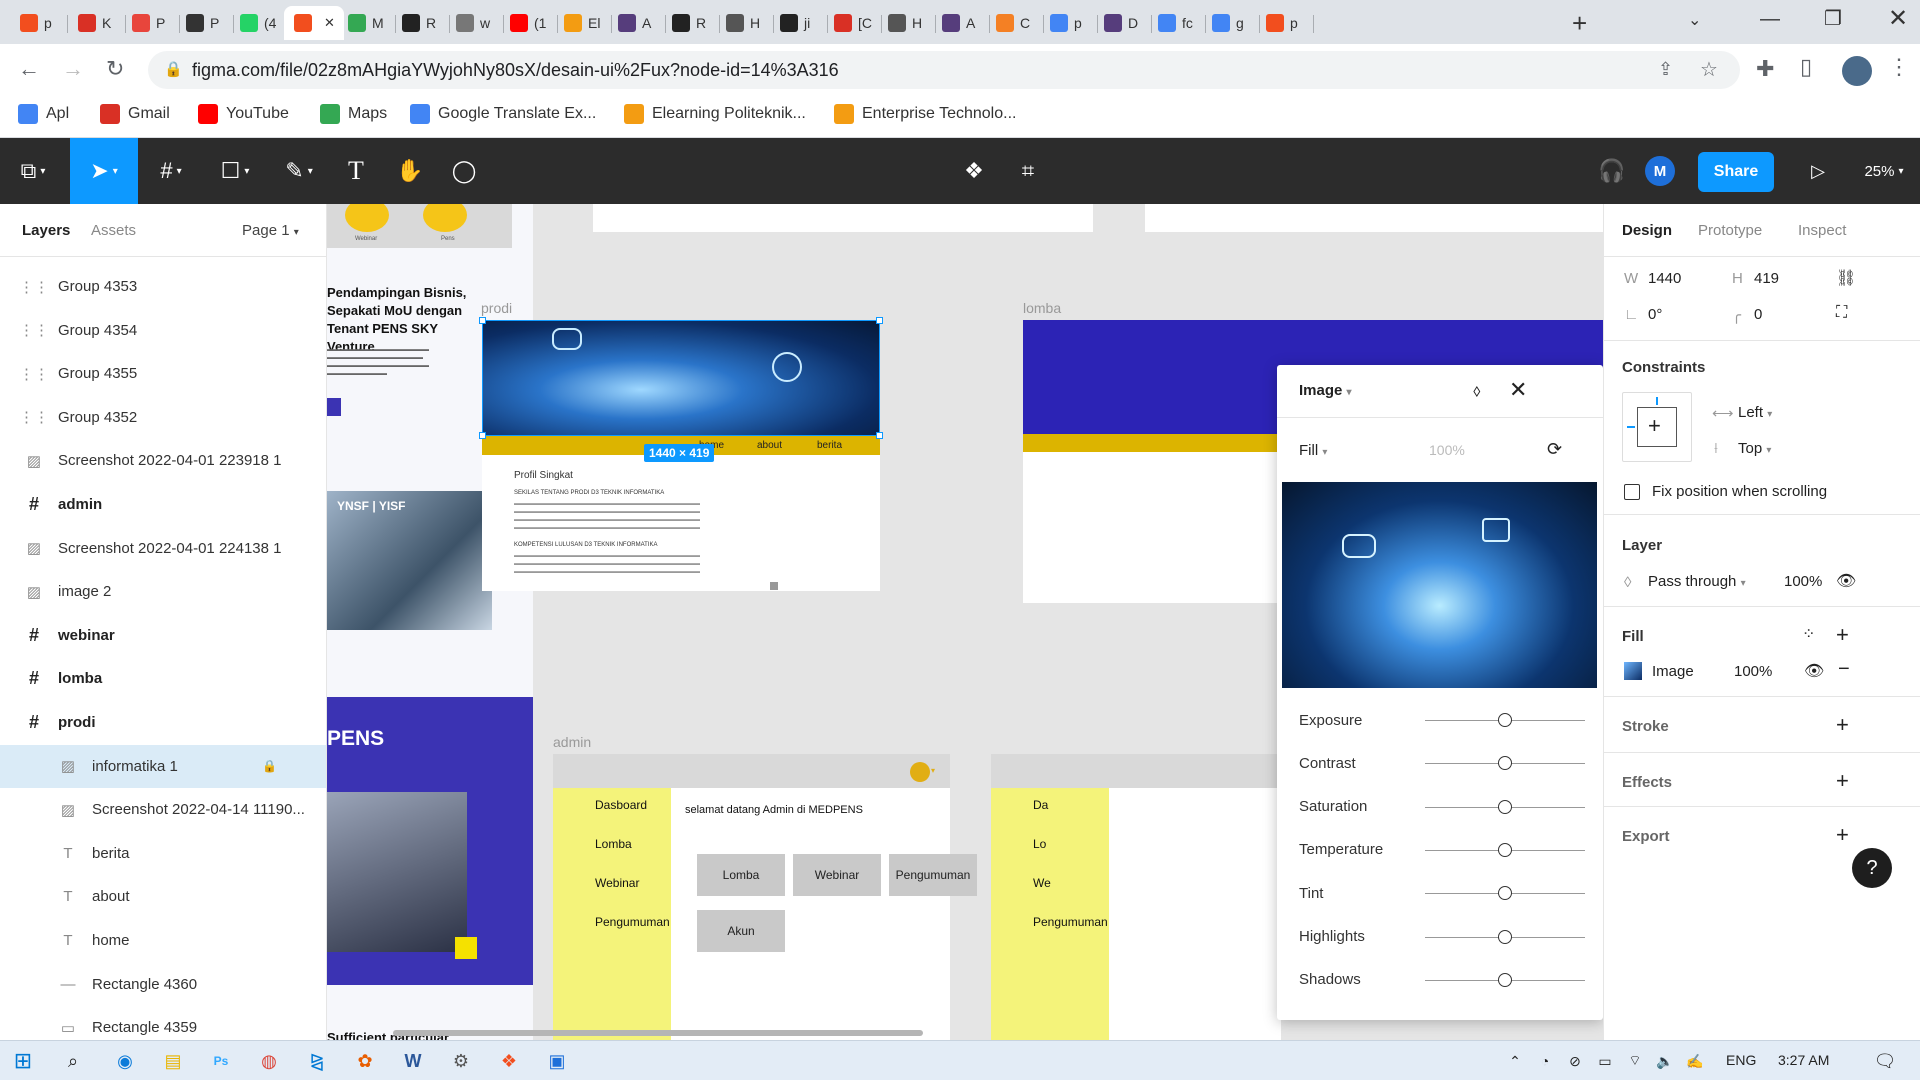  What do you see at coordinates (367, 23) in the screenshot?
I see `browser-tab: M` at bounding box center [367, 23].